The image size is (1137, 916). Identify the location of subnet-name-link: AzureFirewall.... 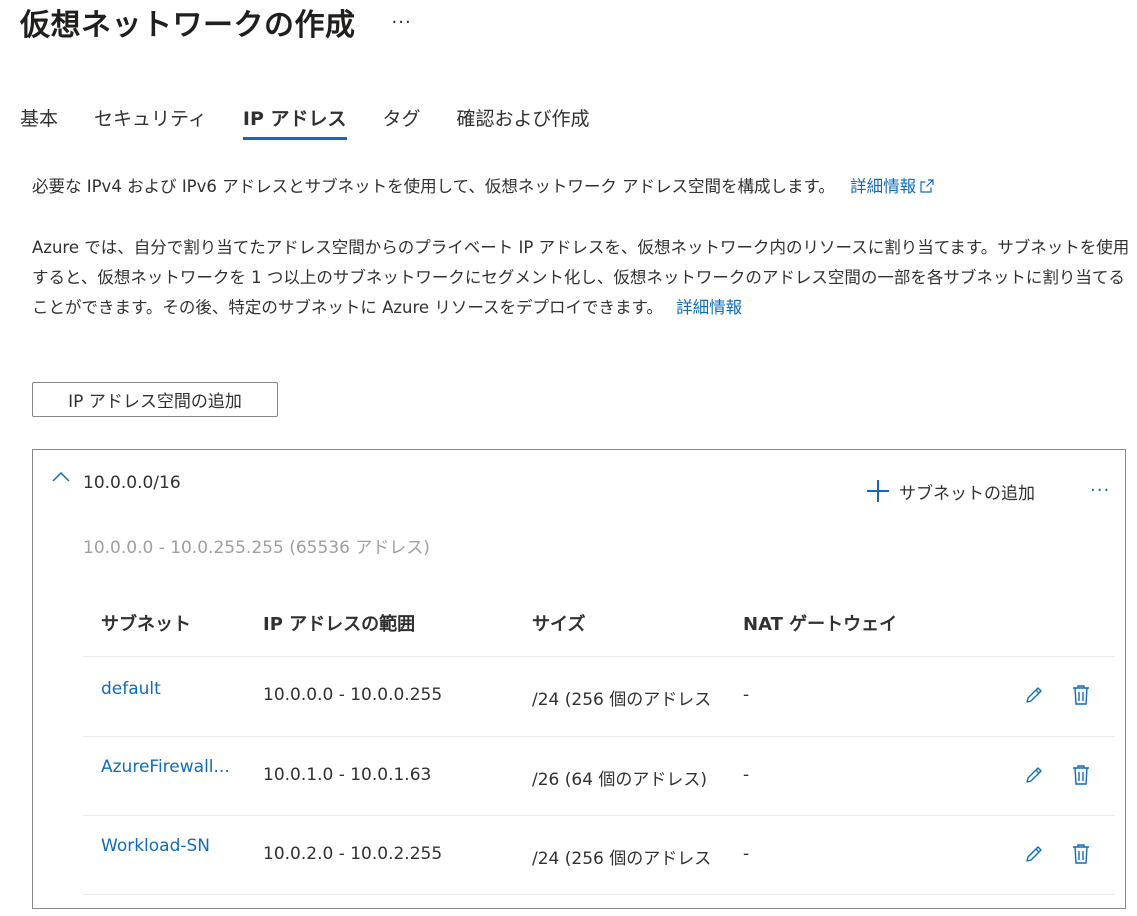
(171, 767).